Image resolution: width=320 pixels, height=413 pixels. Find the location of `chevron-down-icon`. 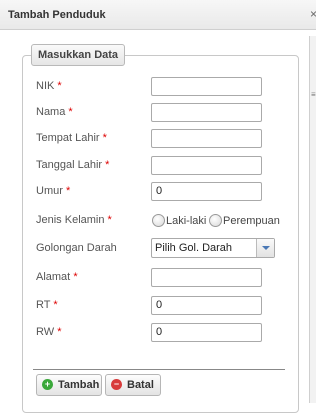

chevron-down-icon is located at coordinates (265, 248).